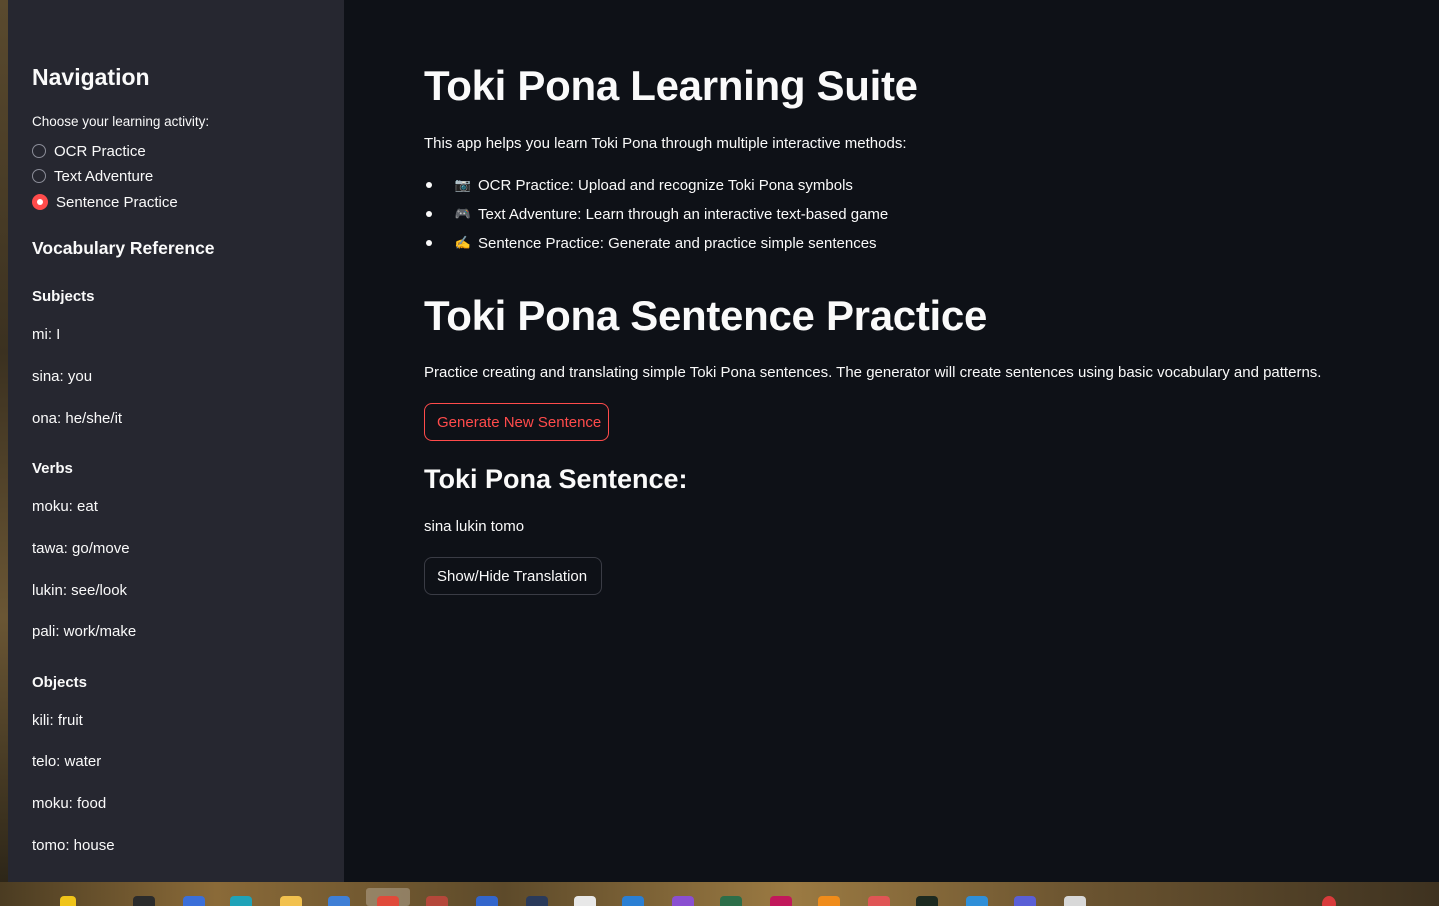 Image resolution: width=1439 pixels, height=906 pixels. I want to click on radio-option-label: Text Adventure, so click(104, 176).